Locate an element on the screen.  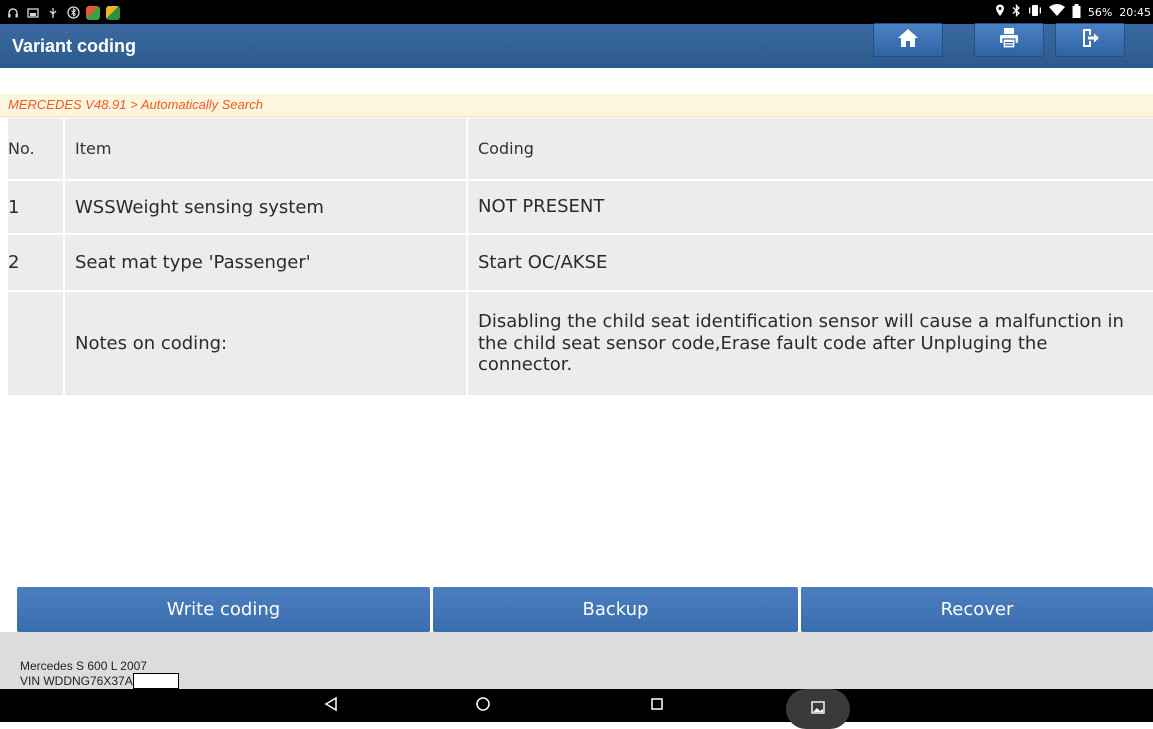
table-row: 1 WSSWeight sensing system NOT PRESENT is located at coordinates (580, 208).